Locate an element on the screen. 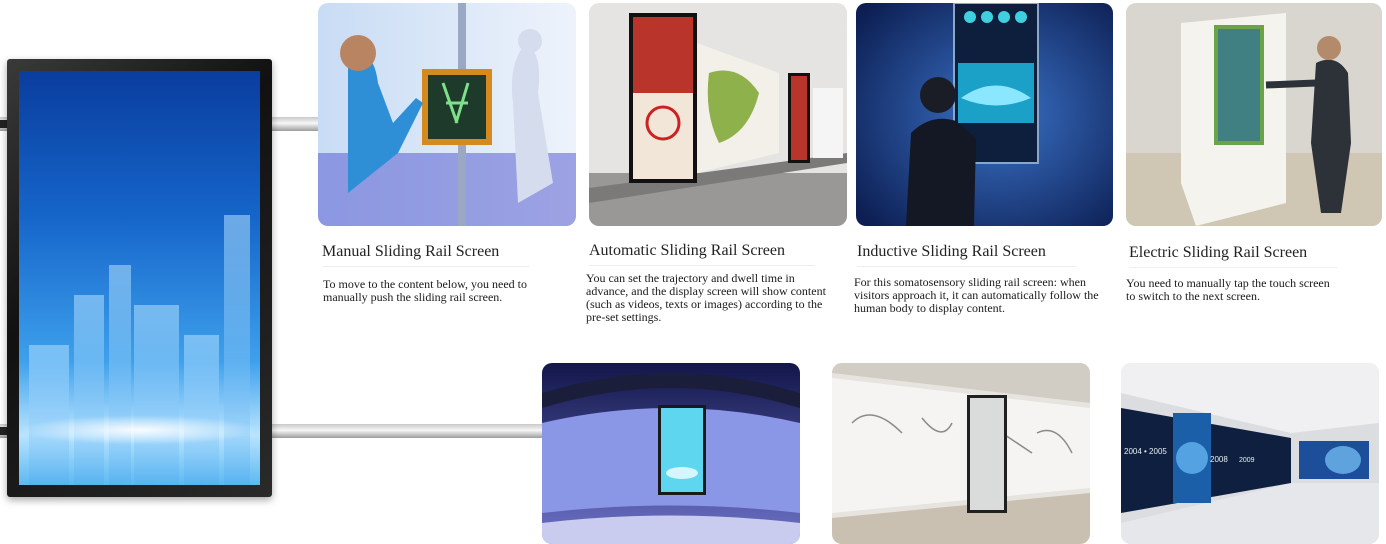 The width and height of the screenshot is (1386, 544). timeline-year-label: 2004 • 2005 is located at coordinates (1145, 451).